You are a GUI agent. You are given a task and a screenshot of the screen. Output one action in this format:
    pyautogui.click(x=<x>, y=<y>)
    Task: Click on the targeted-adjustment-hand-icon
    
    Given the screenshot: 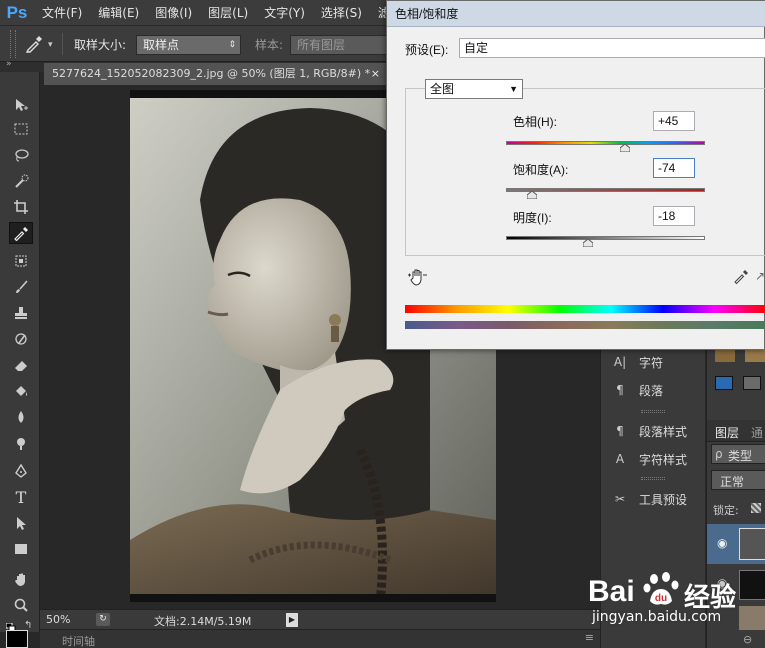 What is the action you would take?
    pyautogui.click(x=418, y=278)
    